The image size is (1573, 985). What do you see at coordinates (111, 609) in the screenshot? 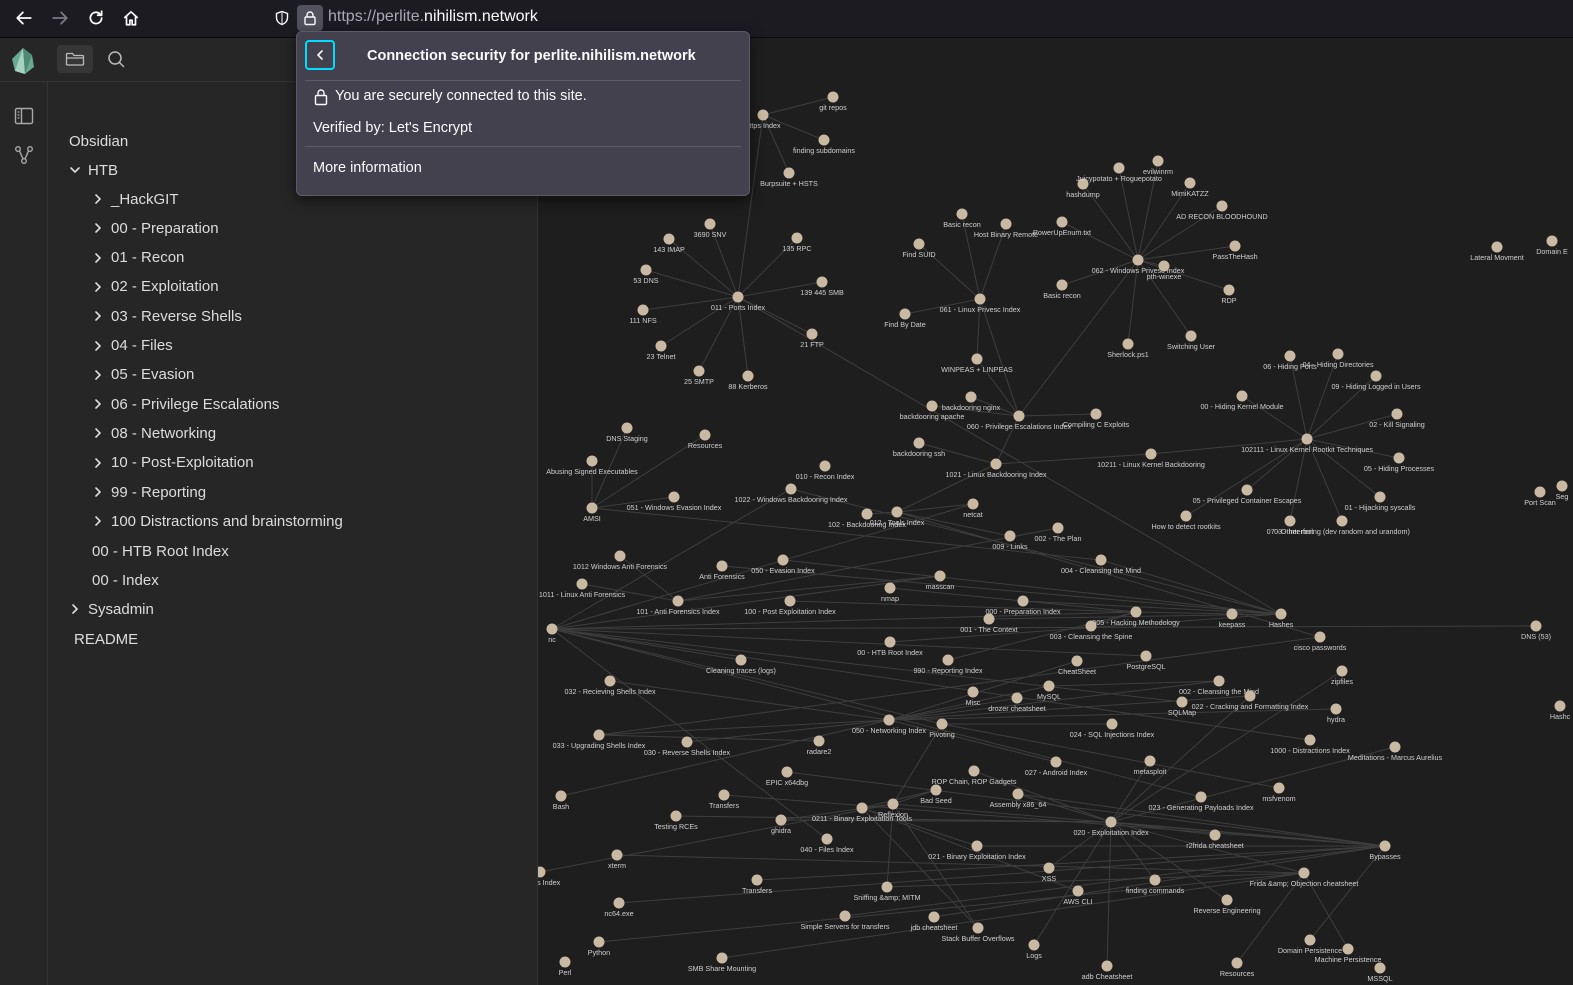
I see `folder-sysadmin: Sysadmin` at bounding box center [111, 609].